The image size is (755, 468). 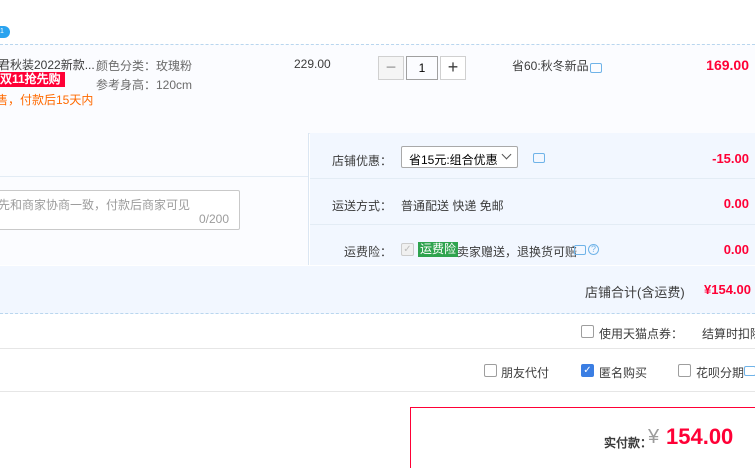 What do you see at coordinates (587, 370) in the screenshot?
I see `anonymous-checkbox: ✓` at bounding box center [587, 370].